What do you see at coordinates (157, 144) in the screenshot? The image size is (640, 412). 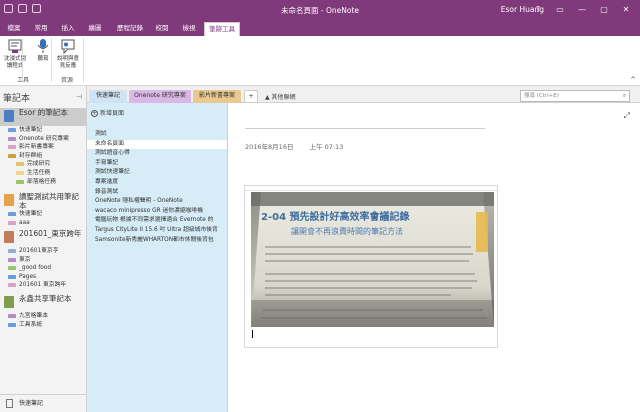 I see `page-item-selected: 未命名頁面` at bounding box center [157, 144].